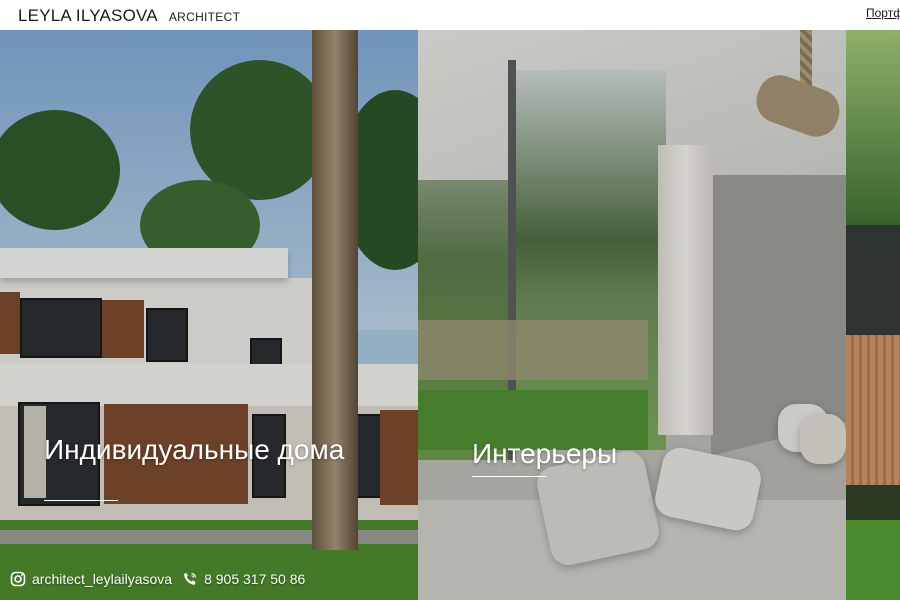 The width and height of the screenshot is (900, 600). What do you see at coordinates (88, 15) in the screenshot?
I see `logo-name: LEYLA ILYASOVA` at bounding box center [88, 15].